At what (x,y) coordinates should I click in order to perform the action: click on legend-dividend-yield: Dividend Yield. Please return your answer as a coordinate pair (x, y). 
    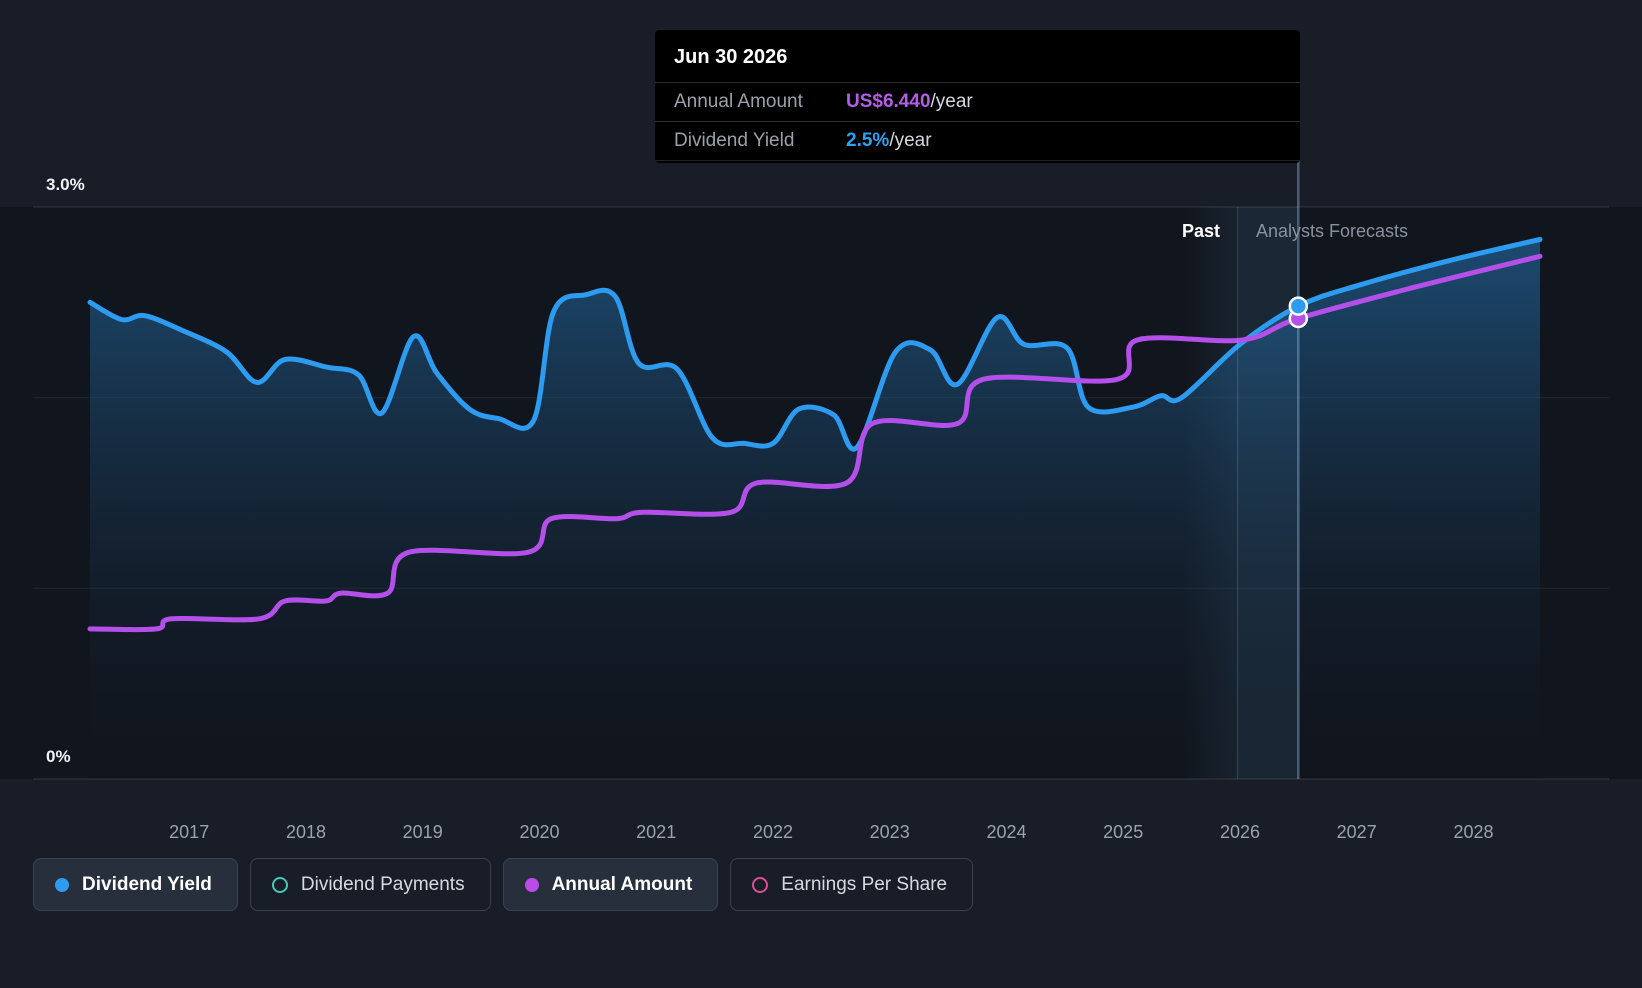
    Looking at the image, I should click on (135, 884).